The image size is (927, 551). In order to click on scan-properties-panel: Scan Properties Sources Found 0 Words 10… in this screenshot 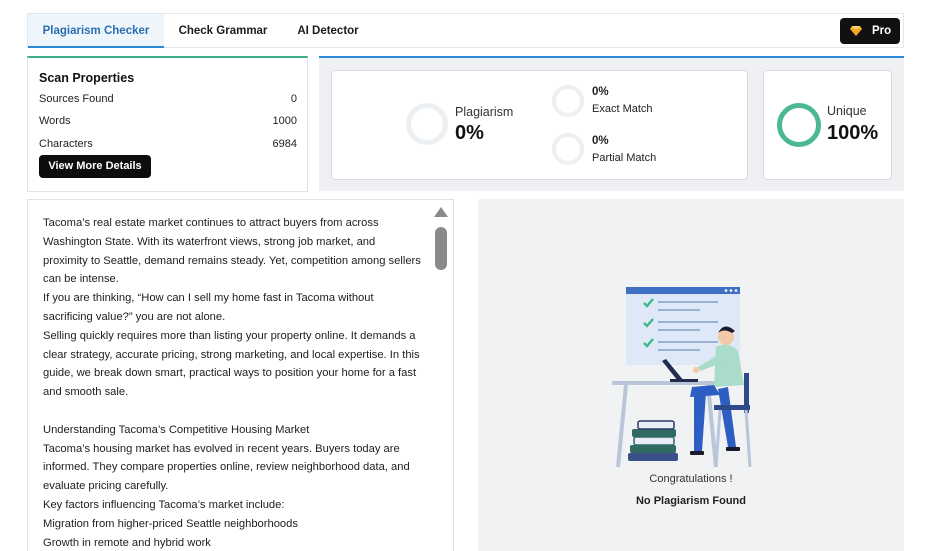, I will do `click(167, 124)`.